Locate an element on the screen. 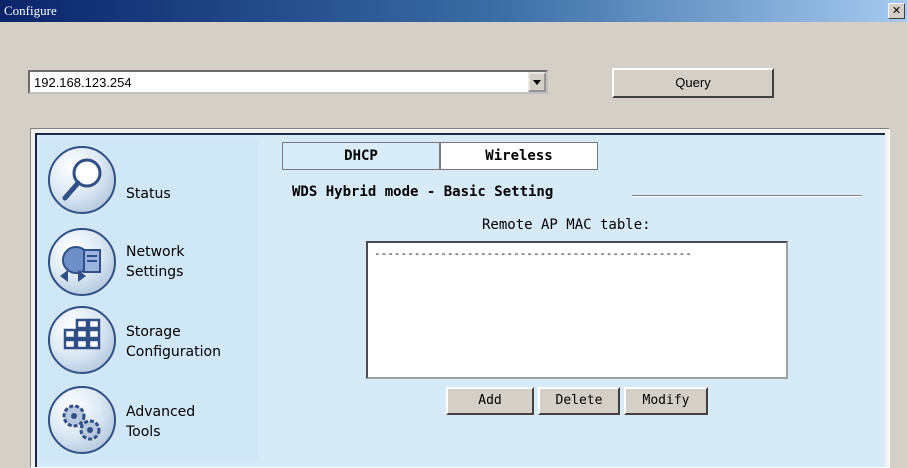 The height and width of the screenshot is (468, 907). sidebar-item-storage-configuration: Storage Configuration is located at coordinates (153, 342).